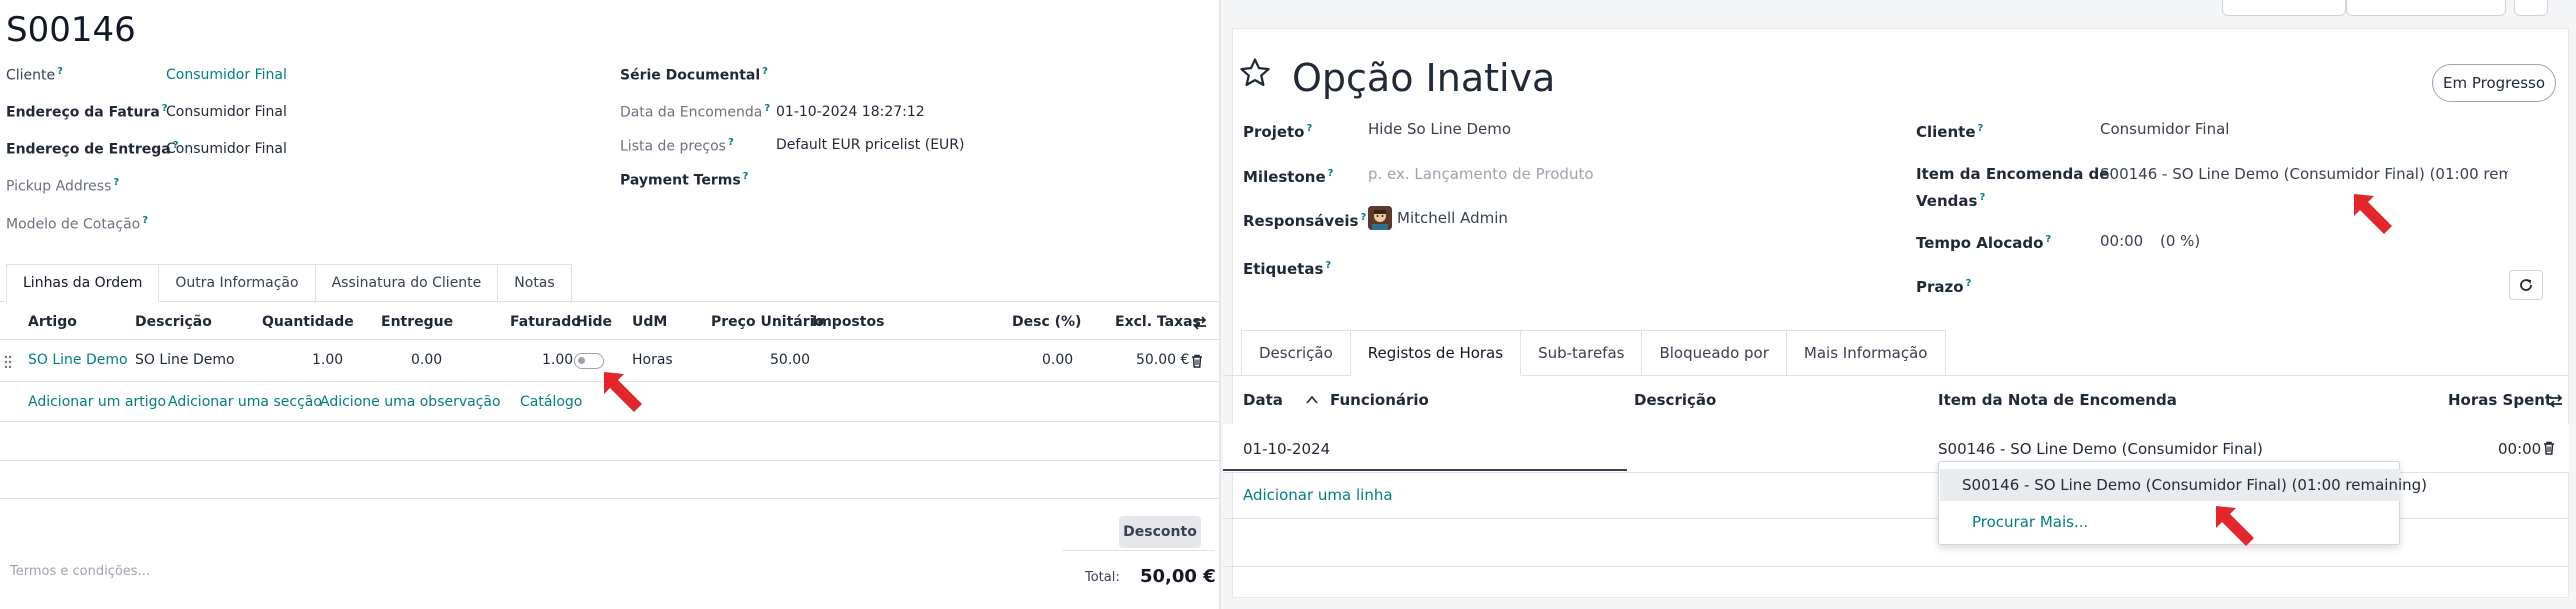  What do you see at coordinates (694, 75) in the screenshot?
I see `serie-documental-label: Série Documental?` at bounding box center [694, 75].